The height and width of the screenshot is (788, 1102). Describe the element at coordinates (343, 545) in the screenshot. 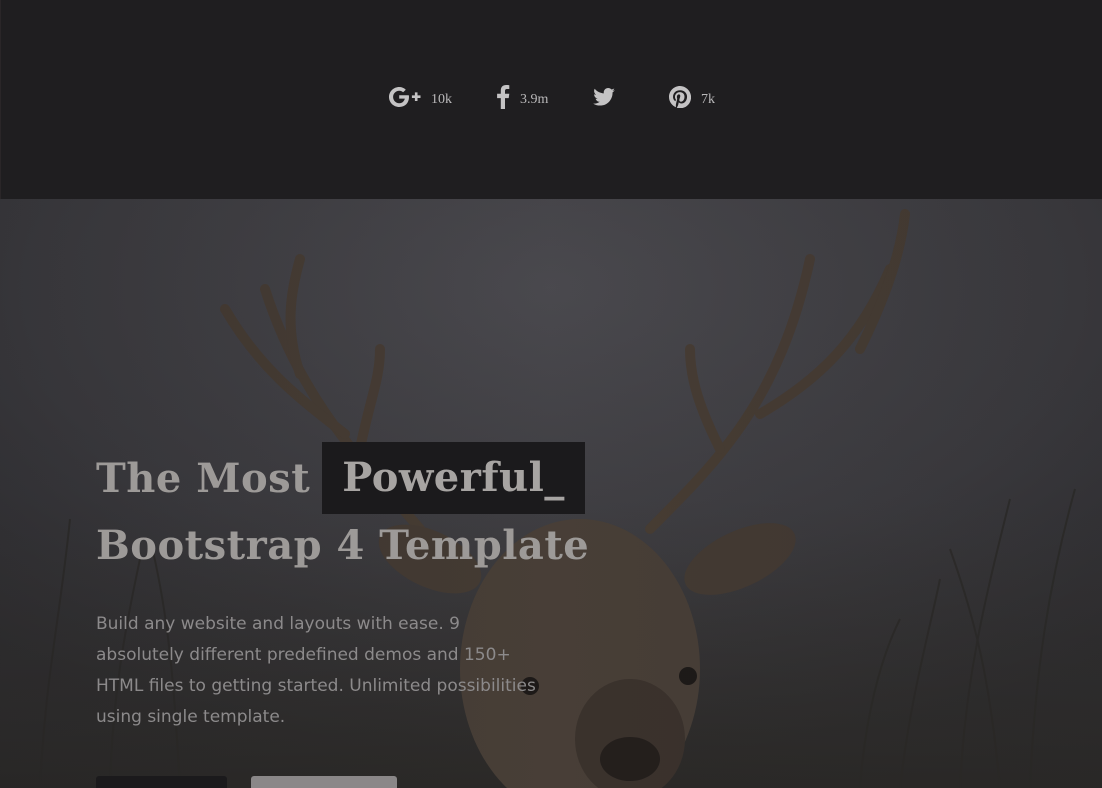

I see `hero-title-line-2: Bootstrap 4 Template` at that location.